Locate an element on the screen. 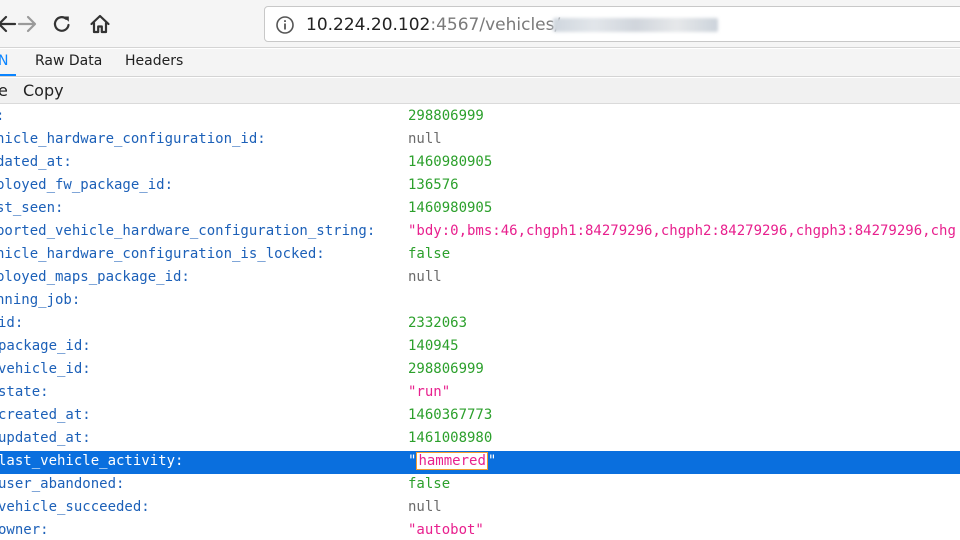 The height and width of the screenshot is (540, 960). json-value: "run" is located at coordinates (429, 392).